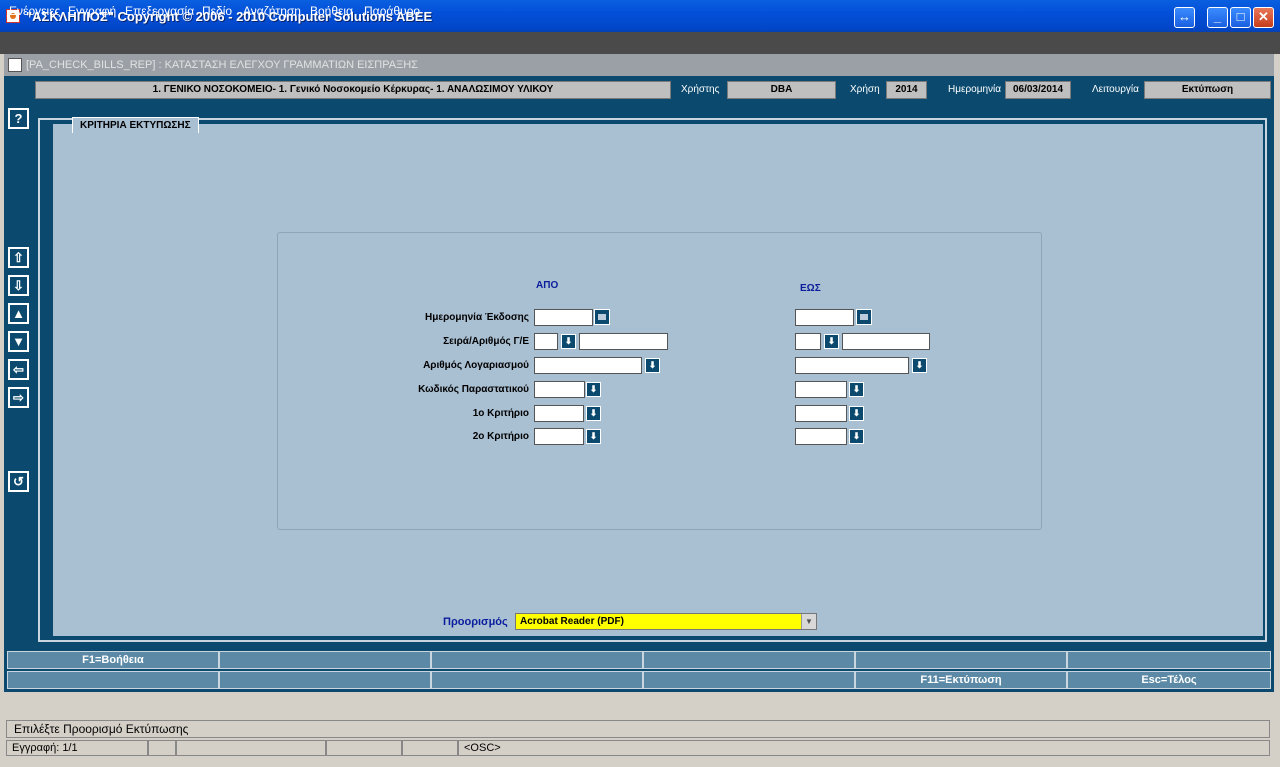  I want to click on number-from-input, so click(623, 341).